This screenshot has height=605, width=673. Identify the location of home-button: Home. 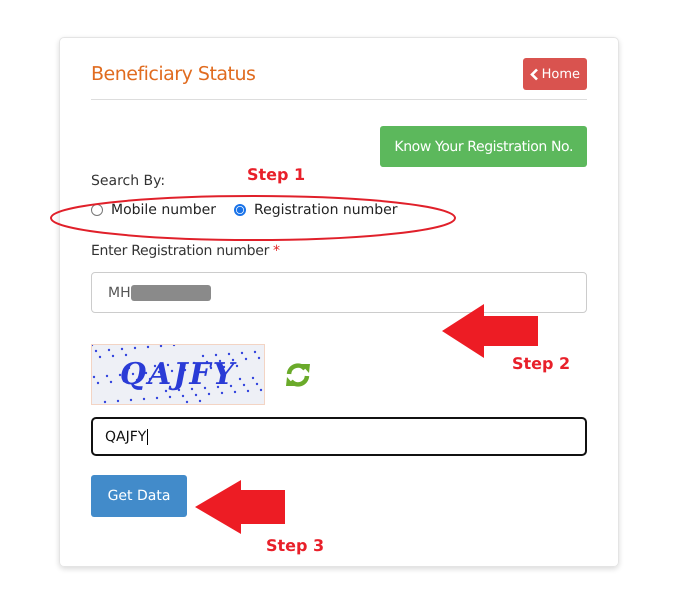
(554, 74).